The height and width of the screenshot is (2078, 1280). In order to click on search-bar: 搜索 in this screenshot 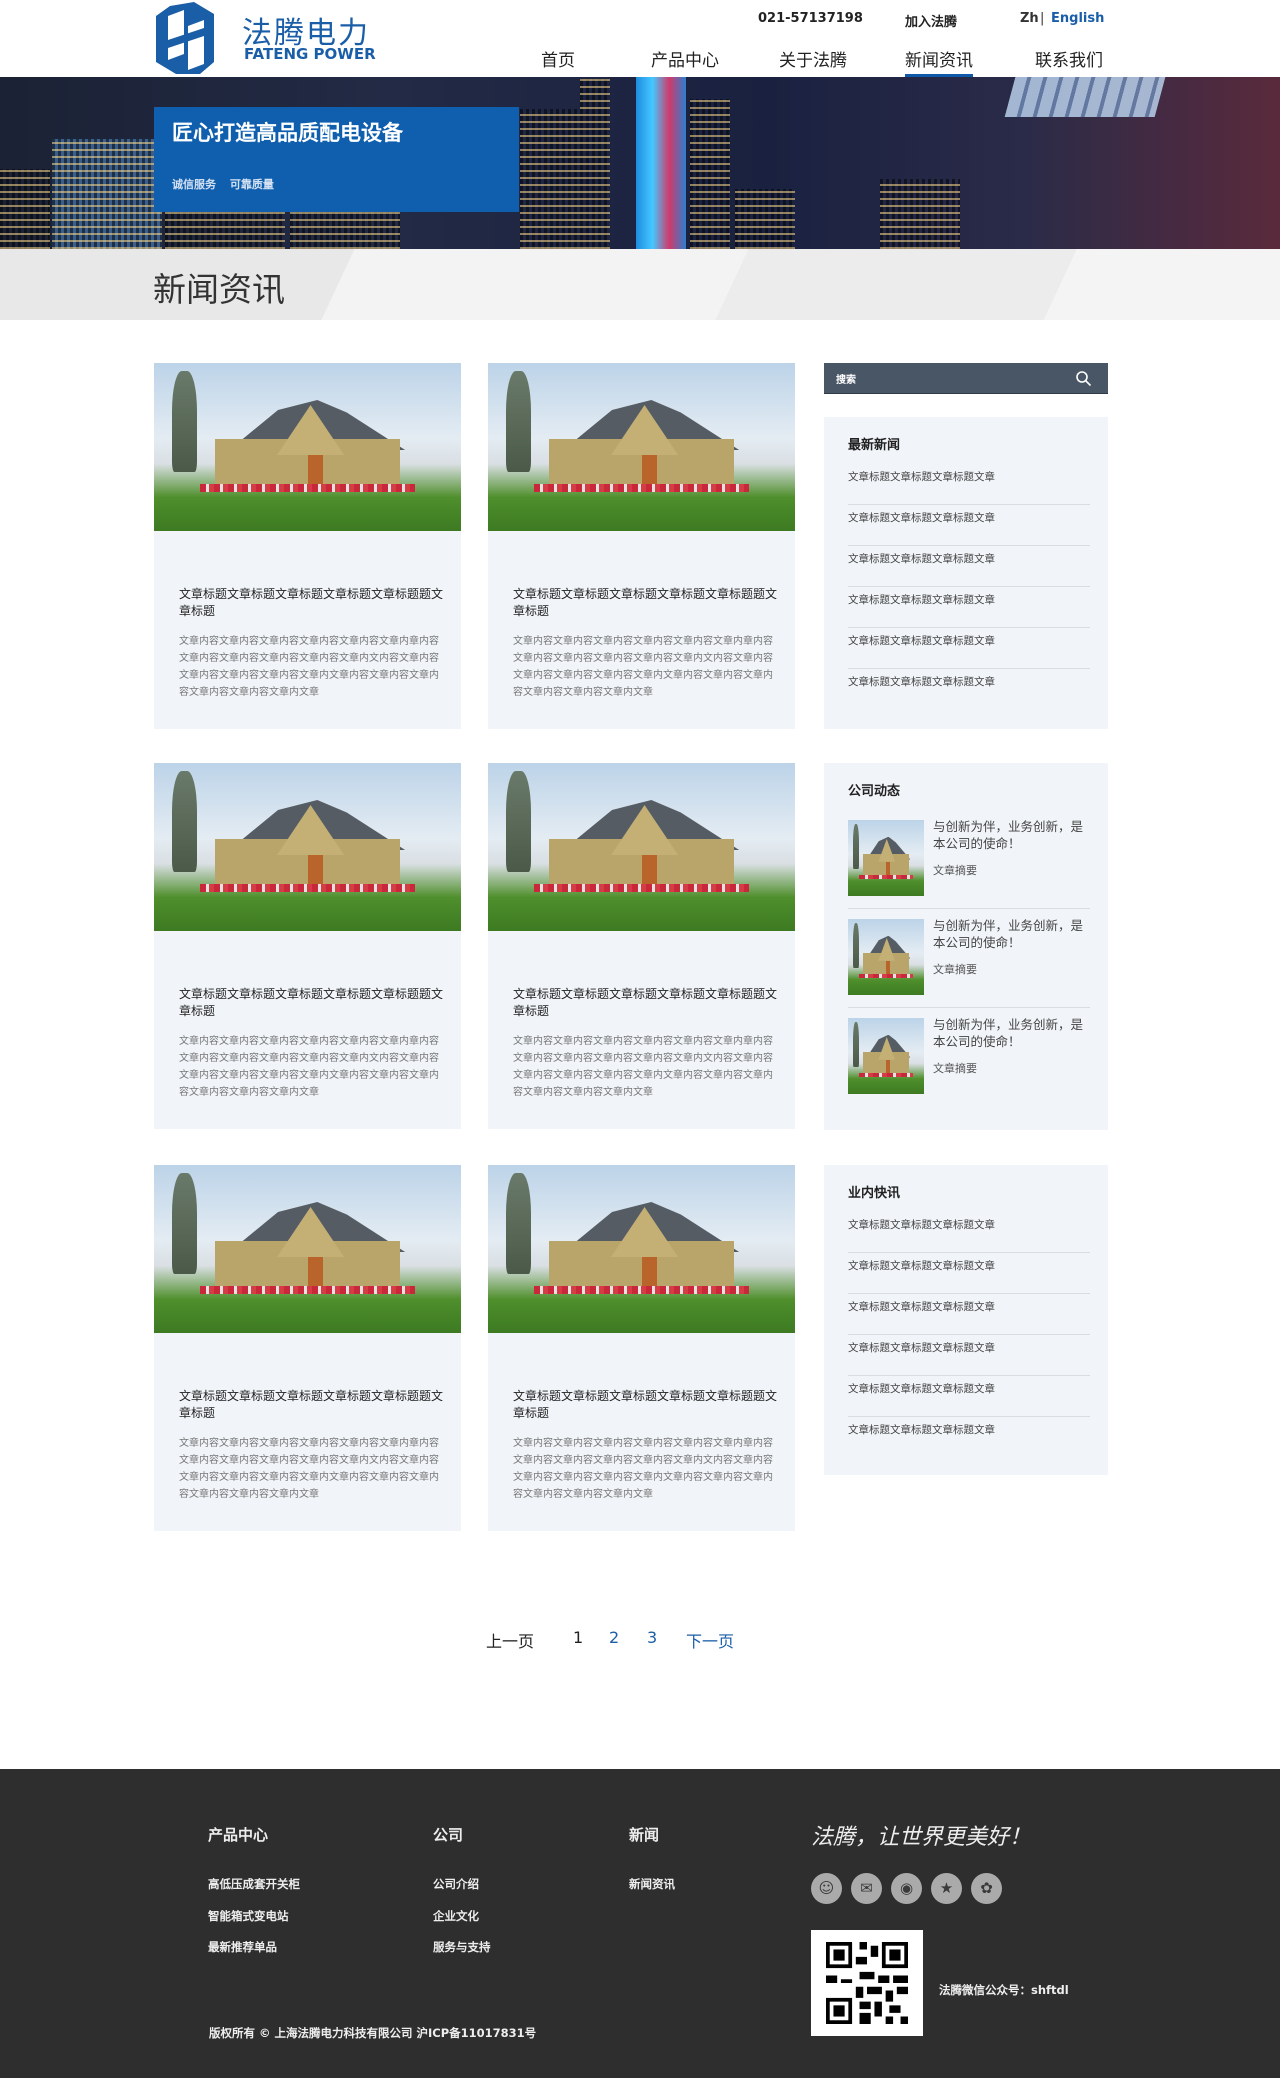, I will do `click(966, 378)`.